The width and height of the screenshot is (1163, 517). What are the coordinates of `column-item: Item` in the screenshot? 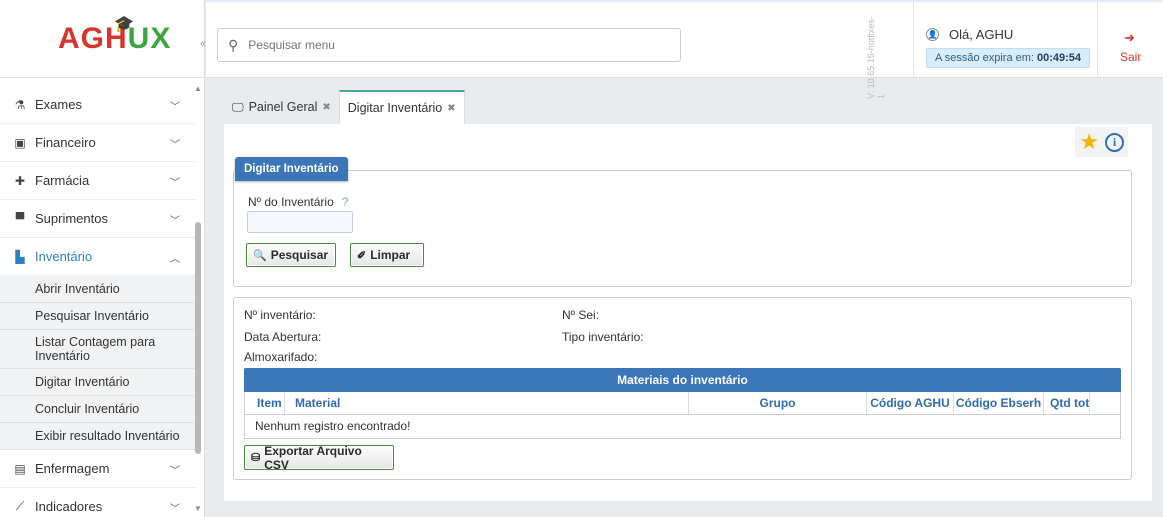 It's located at (265, 403).